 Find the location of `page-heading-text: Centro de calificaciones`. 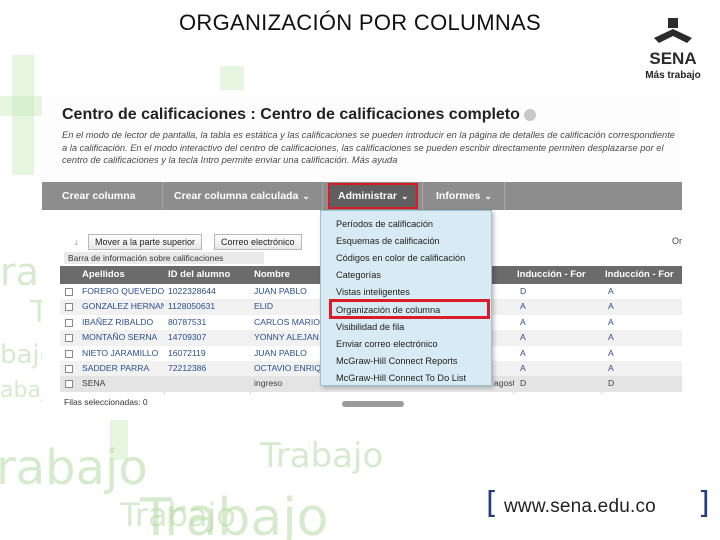

page-heading-text: Centro de calificaciones is located at coordinates (291, 114).